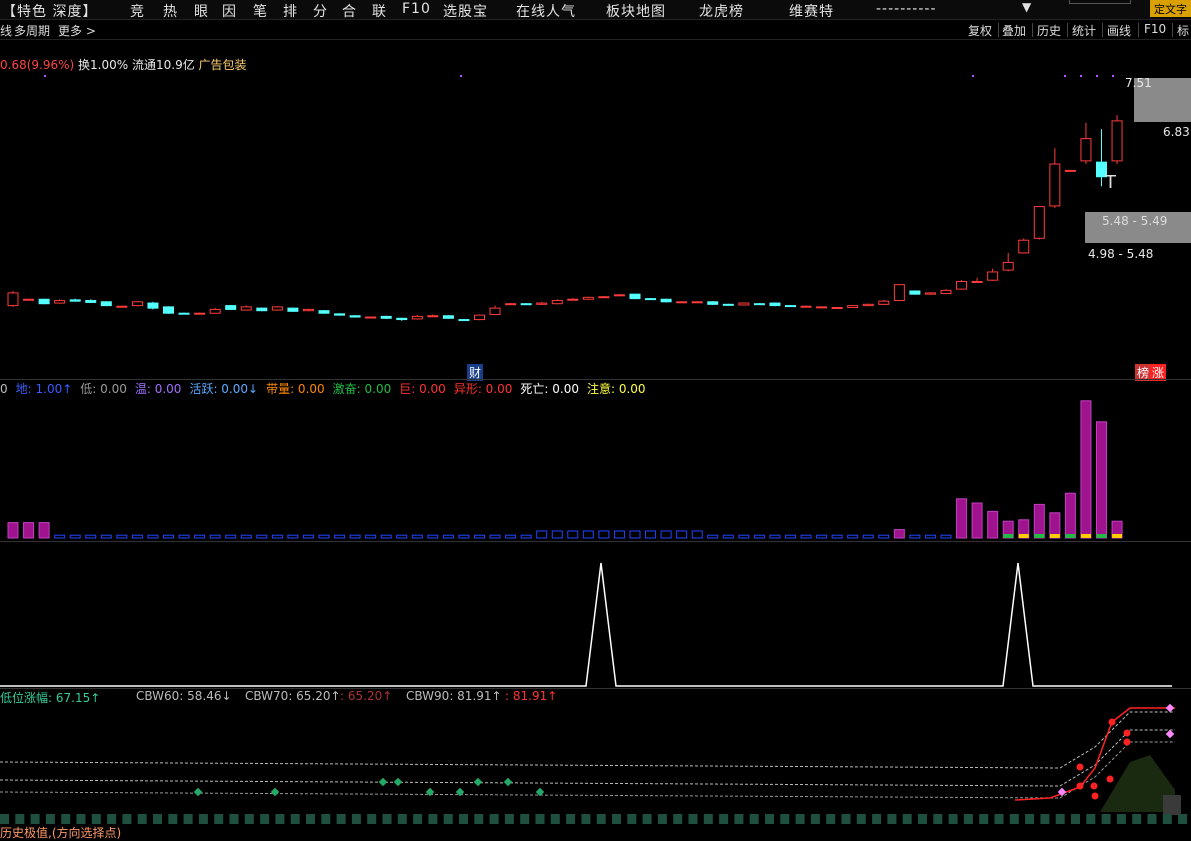  What do you see at coordinates (366, 696) in the screenshot?
I see `cbw-item-3: : 65.20↑` at bounding box center [366, 696].